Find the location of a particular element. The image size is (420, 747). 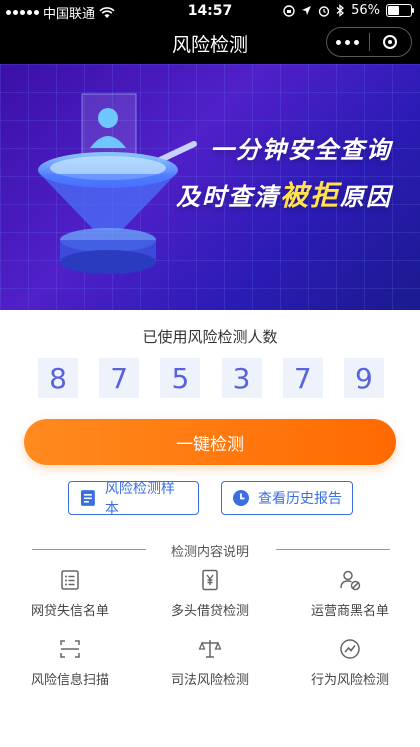

list-icon is located at coordinates (70, 580).